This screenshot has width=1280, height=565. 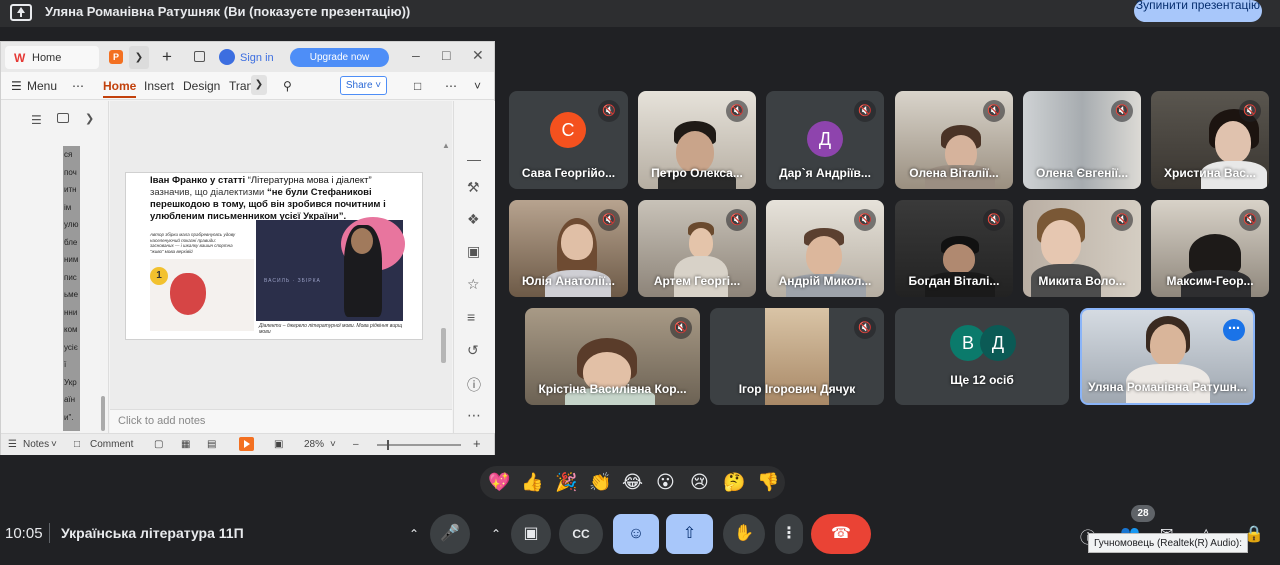 I want to click on wps-tab-home: W Home, so click(x=52, y=57).